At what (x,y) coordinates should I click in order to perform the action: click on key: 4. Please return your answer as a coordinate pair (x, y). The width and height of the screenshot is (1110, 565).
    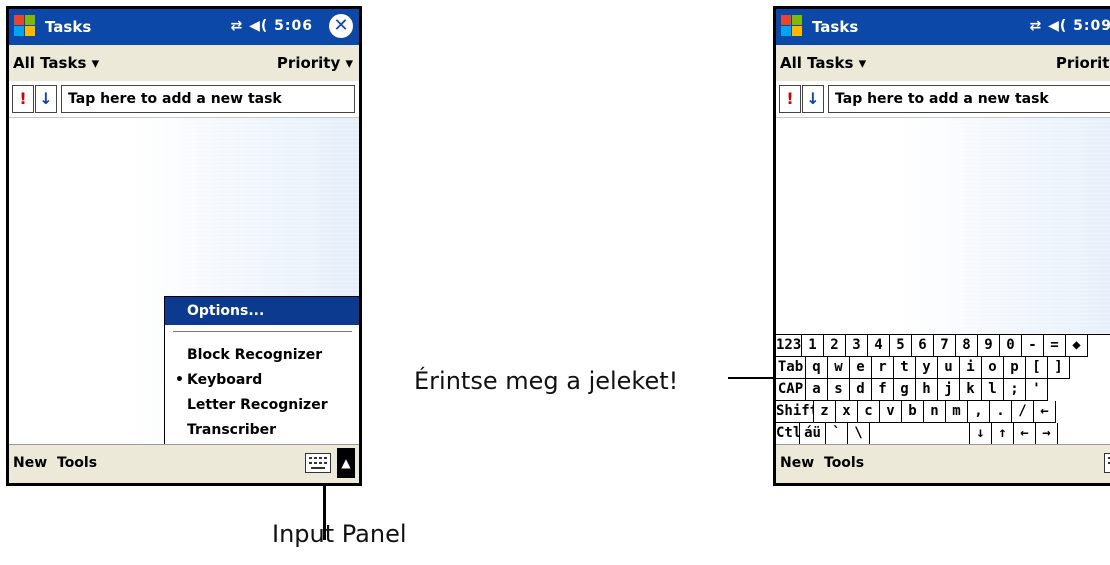
    Looking at the image, I should click on (879, 346).